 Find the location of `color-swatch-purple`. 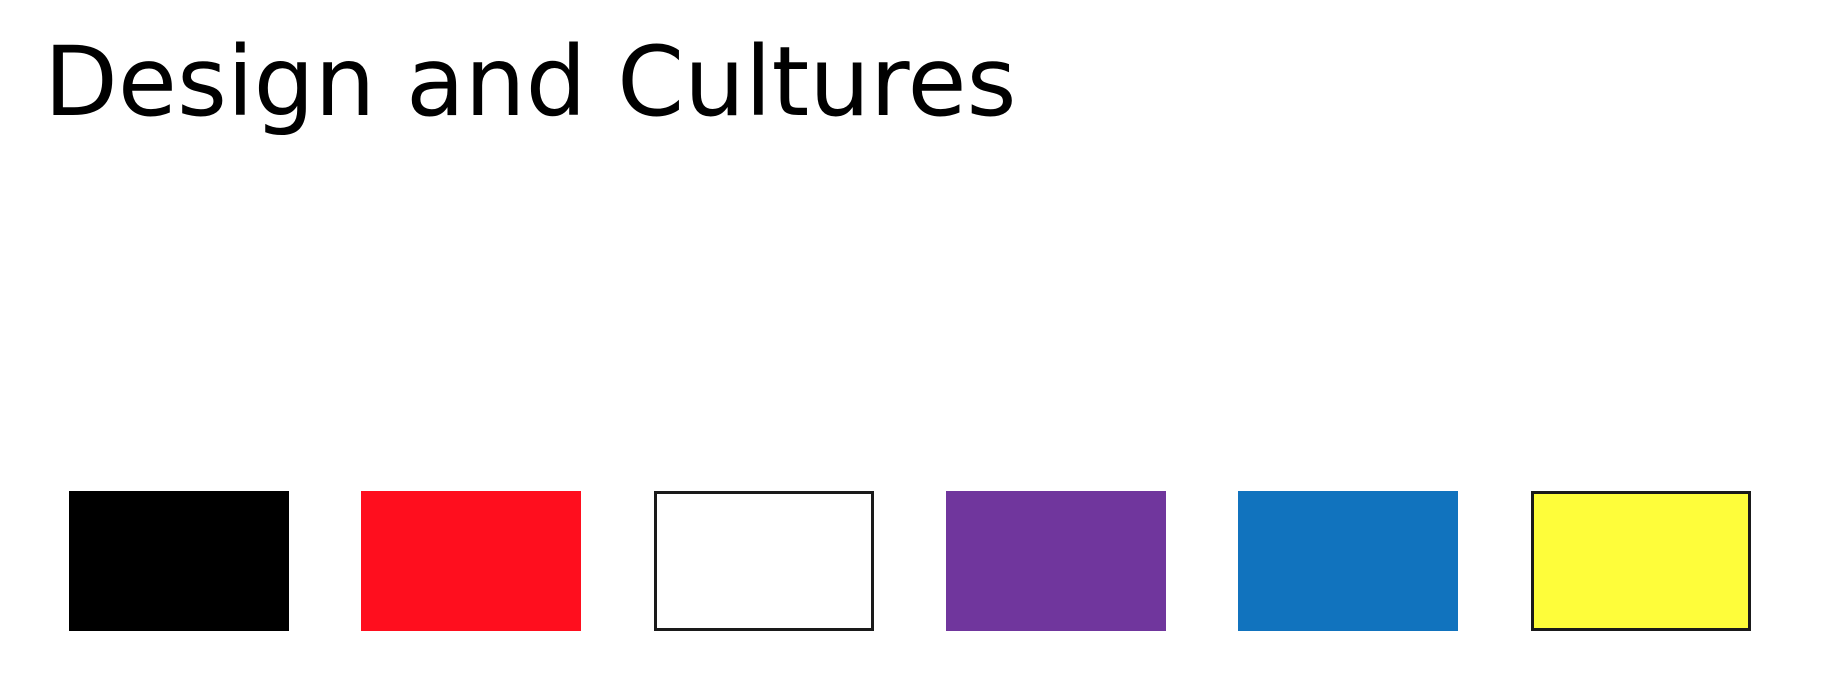

color-swatch-purple is located at coordinates (1056, 561).